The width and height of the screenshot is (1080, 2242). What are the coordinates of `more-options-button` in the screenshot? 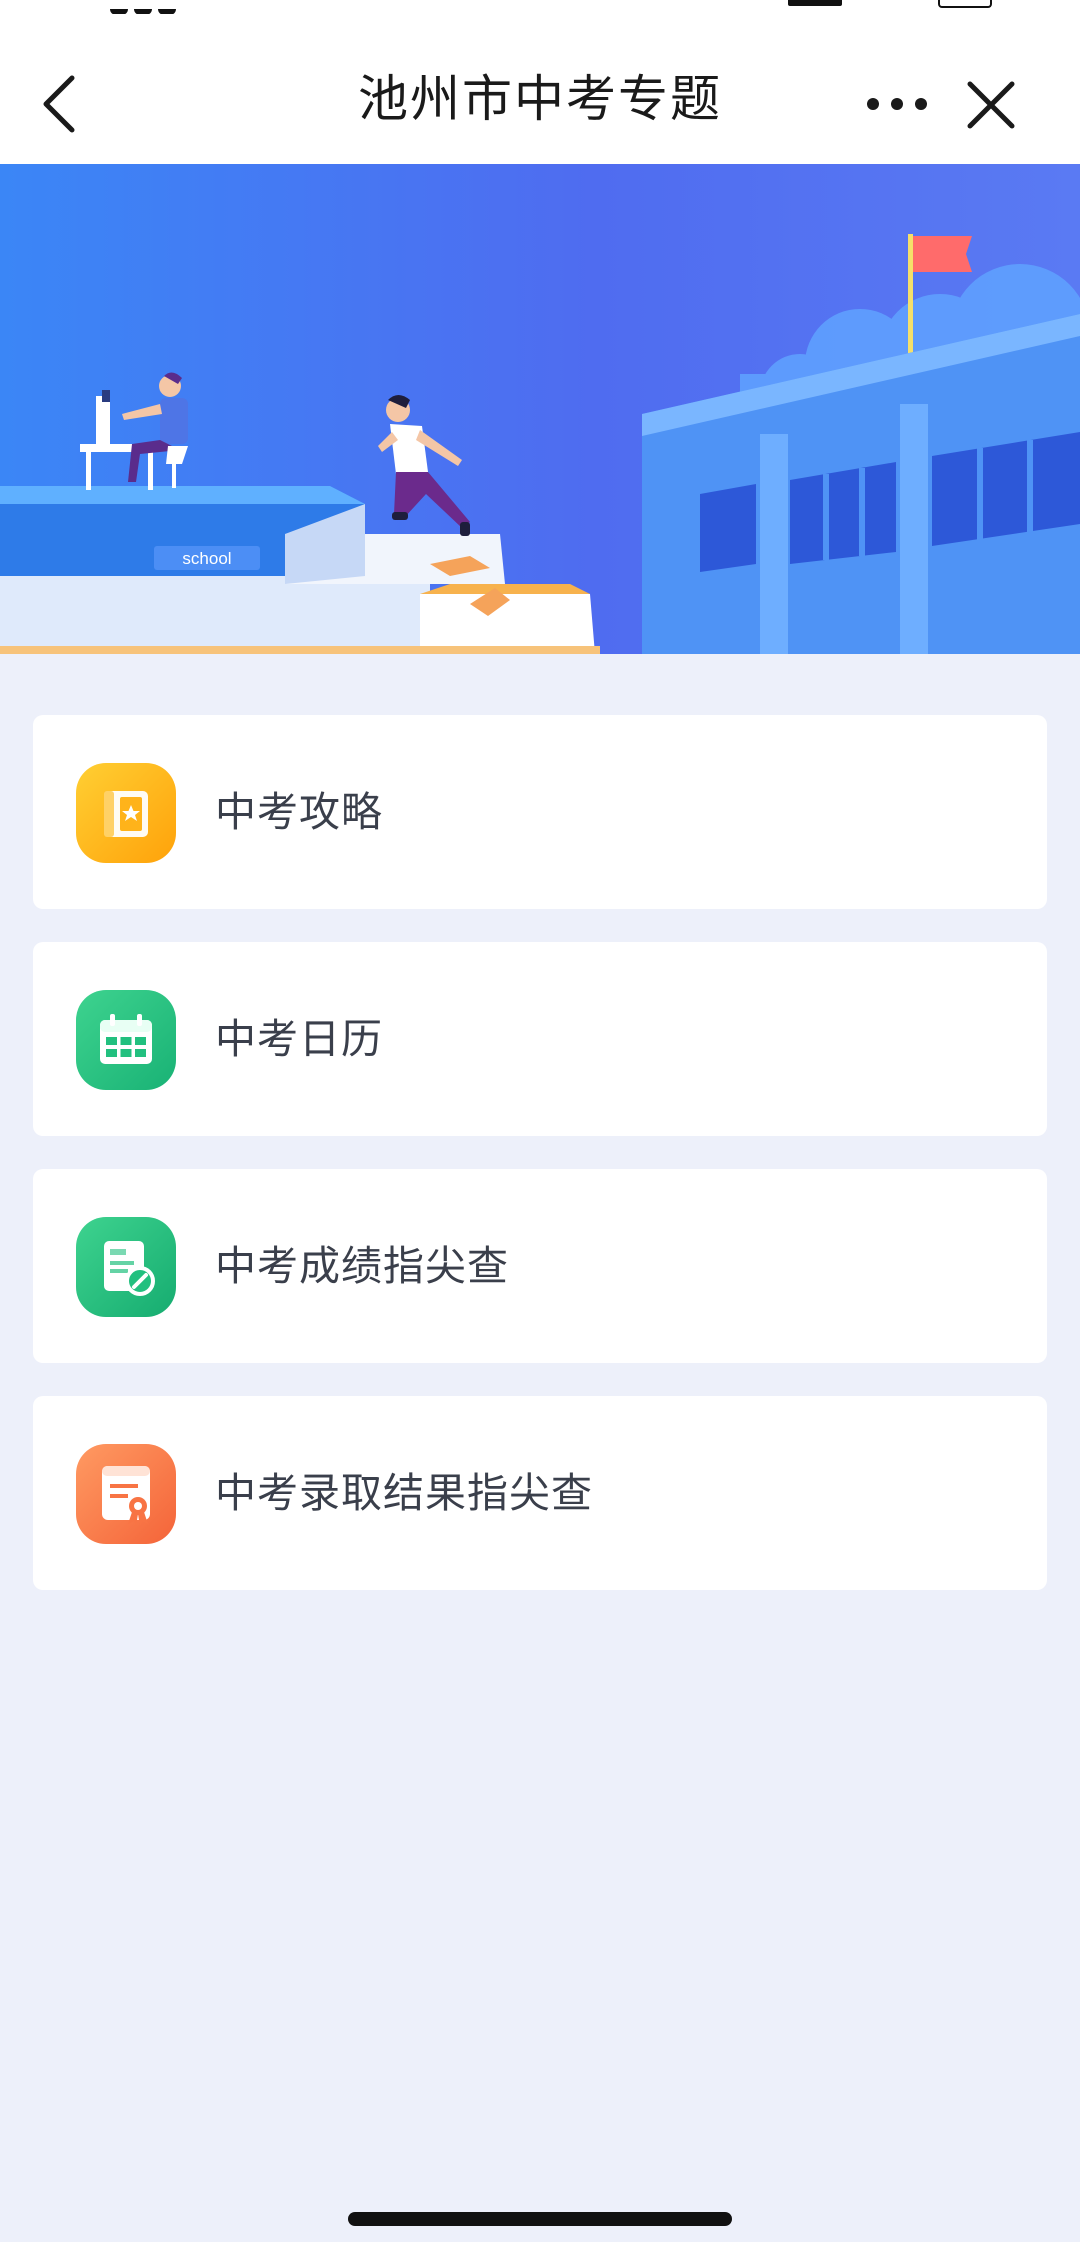 It's located at (897, 104).